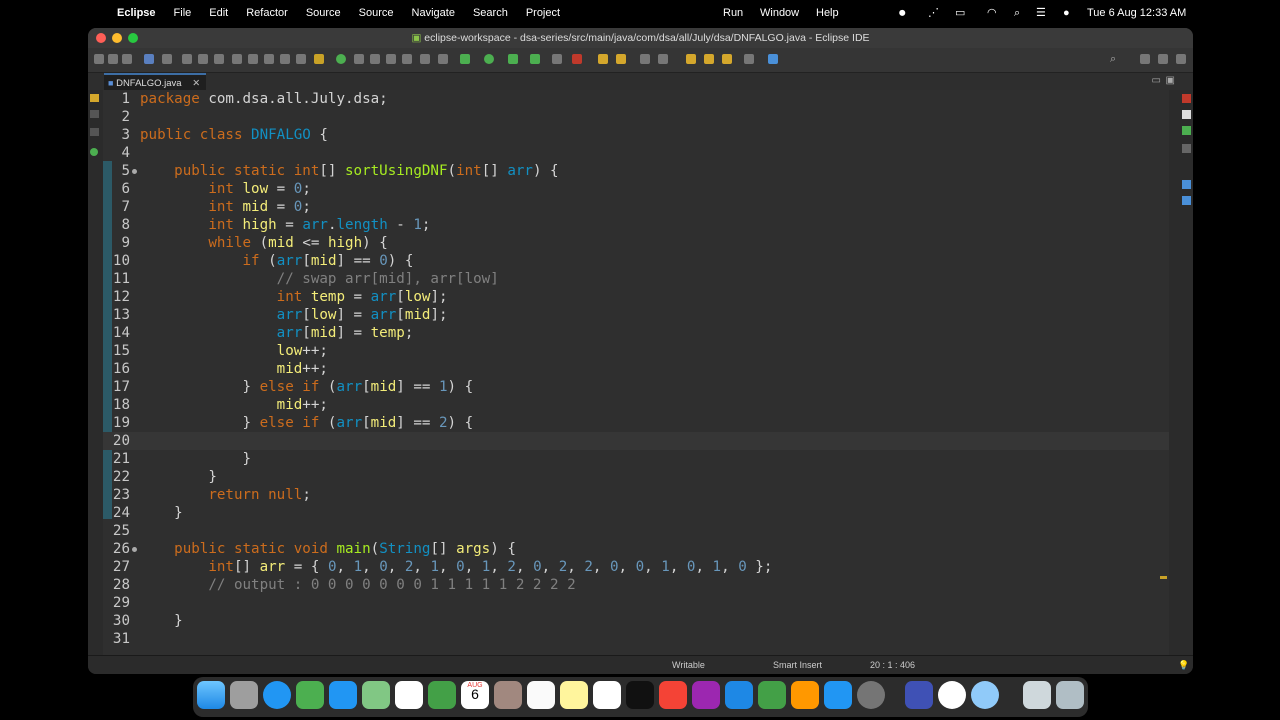  Describe the element at coordinates (733, 13) in the screenshot. I see `menu-run: Run` at that location.